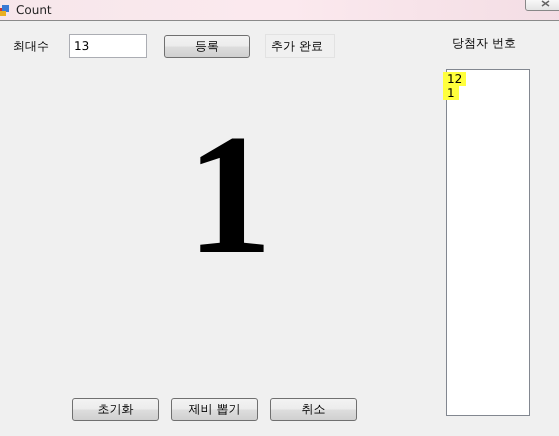 The image size is (559, 436). I want to click on app-icon, so click(5, 10).